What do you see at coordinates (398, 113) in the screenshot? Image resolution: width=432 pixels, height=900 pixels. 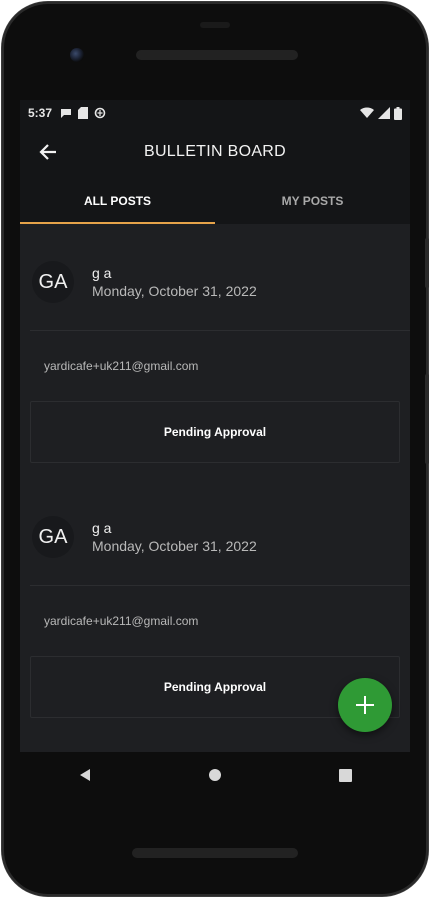 I see `battery-icon` at bounding box center [398, 113].